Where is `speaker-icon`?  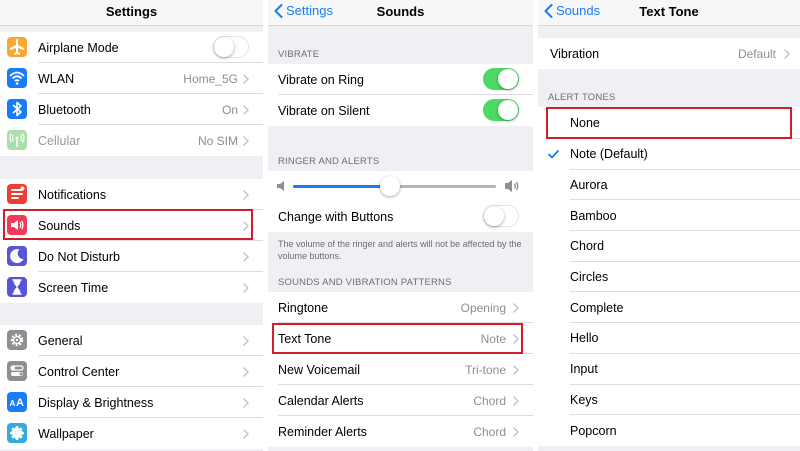 speaker-icon is located at coordinates (17, 225).